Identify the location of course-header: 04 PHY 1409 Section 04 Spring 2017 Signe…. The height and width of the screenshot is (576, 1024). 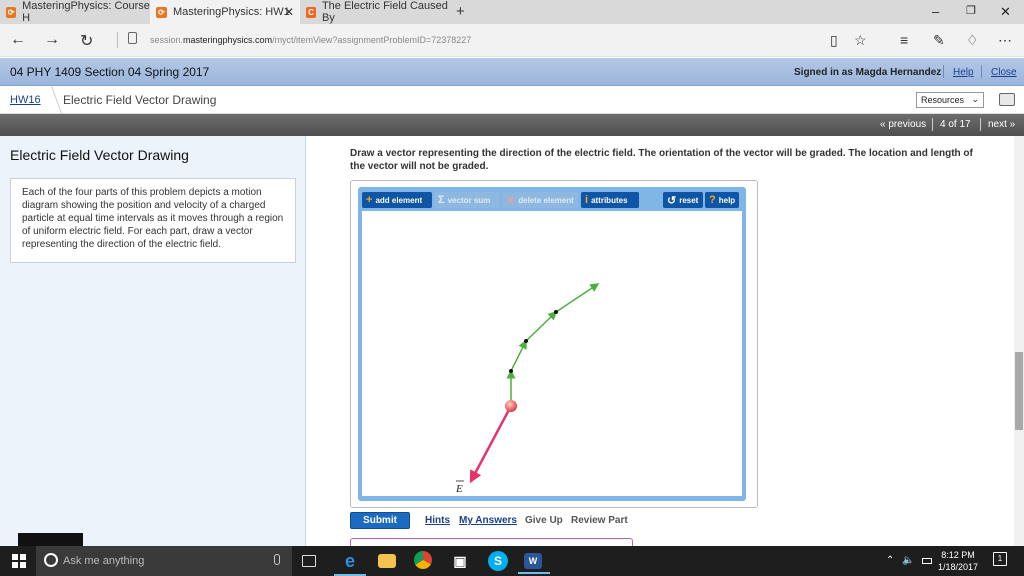
(512, 72).